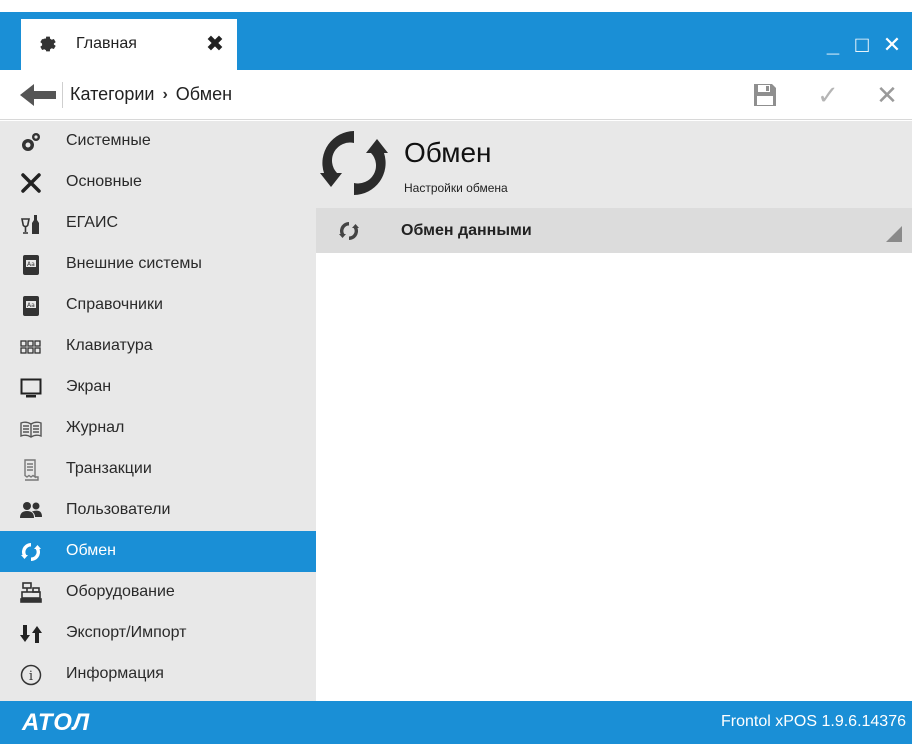  I want to click on maximize-button: □, so click(862, 45).